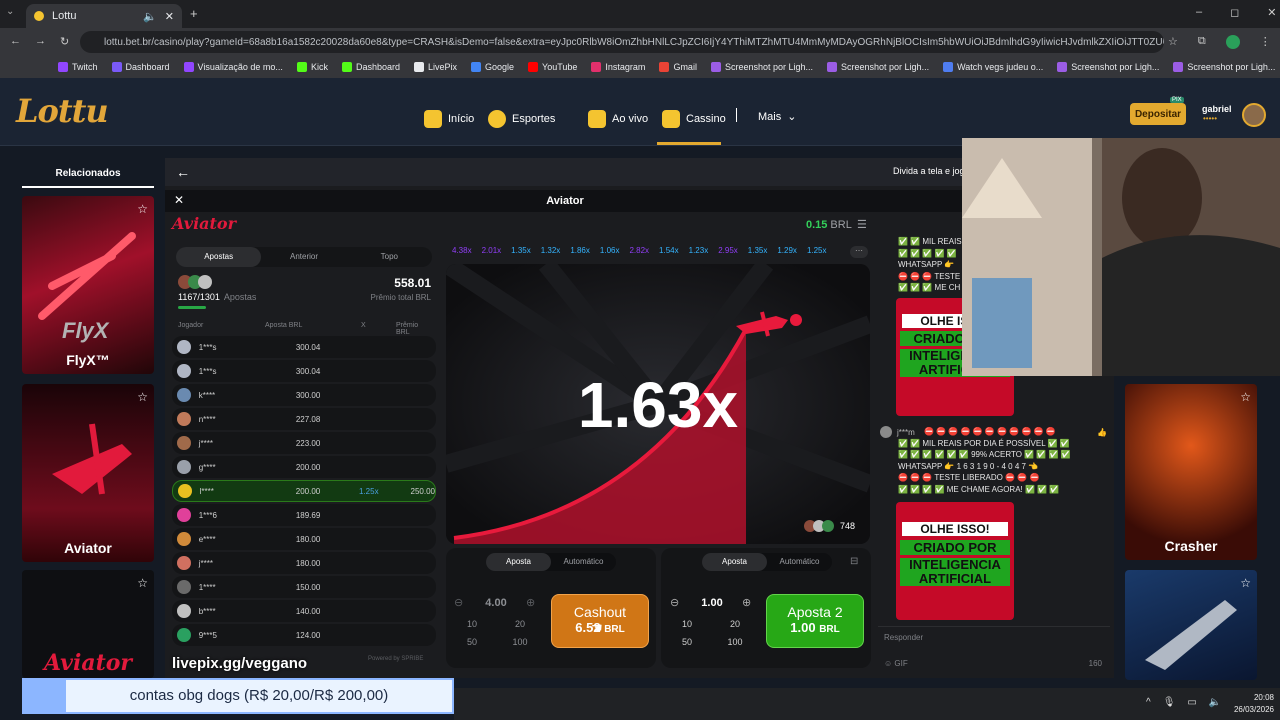 This screenshot has height=720, width=1280. I want to click on bookmark-item: Google, so click(492, 67).